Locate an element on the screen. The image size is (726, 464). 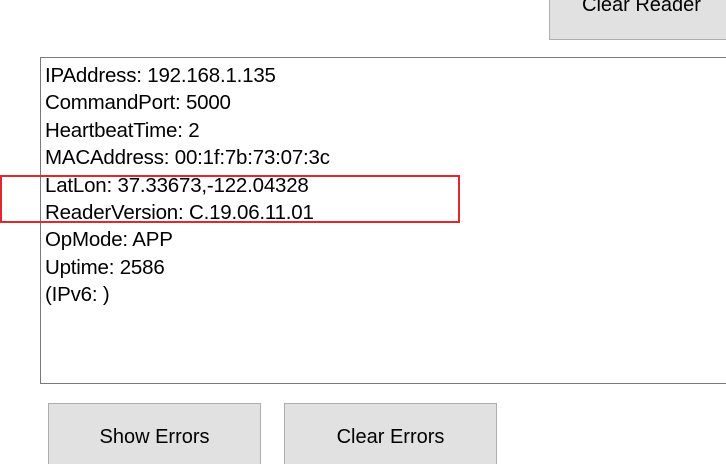
clear-errors-button: Clear Errors is located at coordinates (390, 433).